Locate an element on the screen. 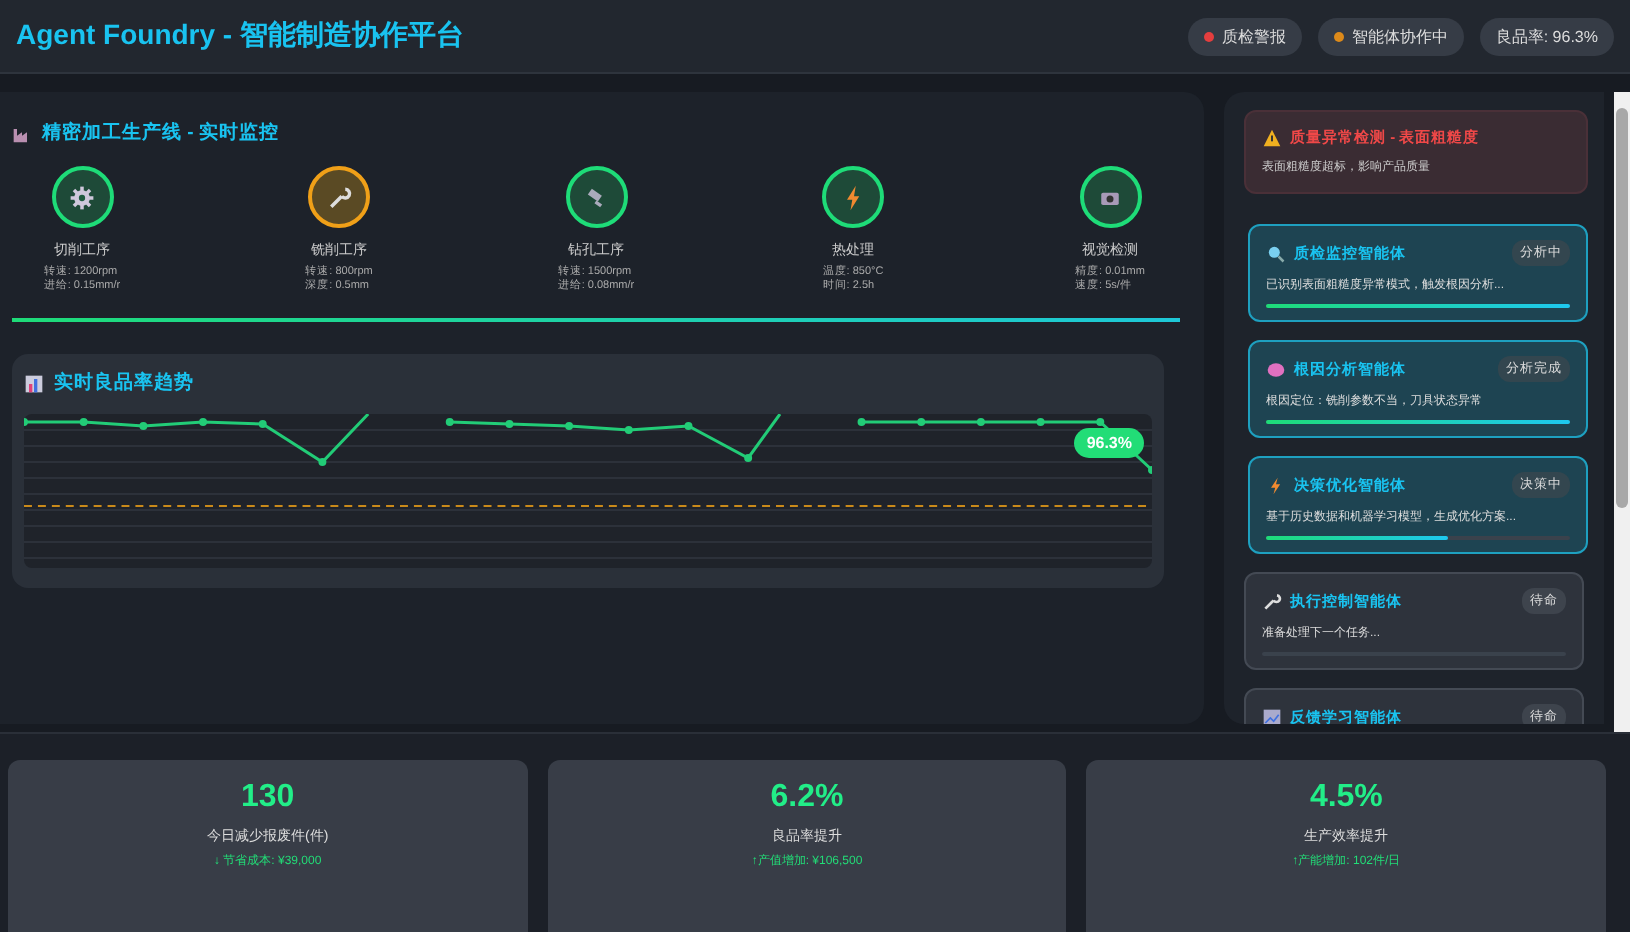 This screenshot has width=1630, height=932. search-icon is located at coordinates (1276, 253).